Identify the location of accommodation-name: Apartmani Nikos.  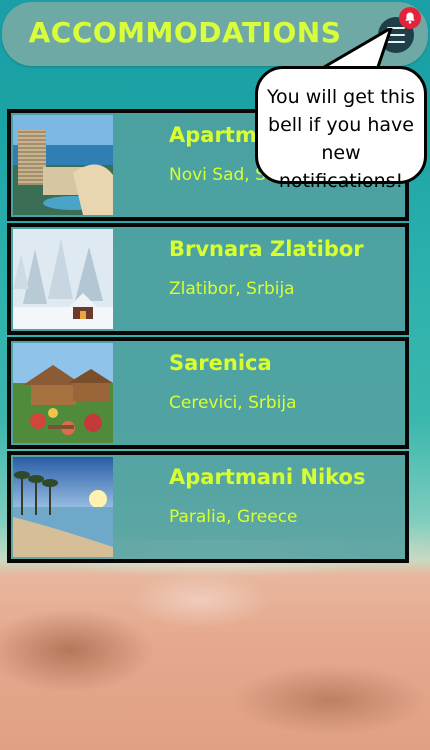
(267, 477).